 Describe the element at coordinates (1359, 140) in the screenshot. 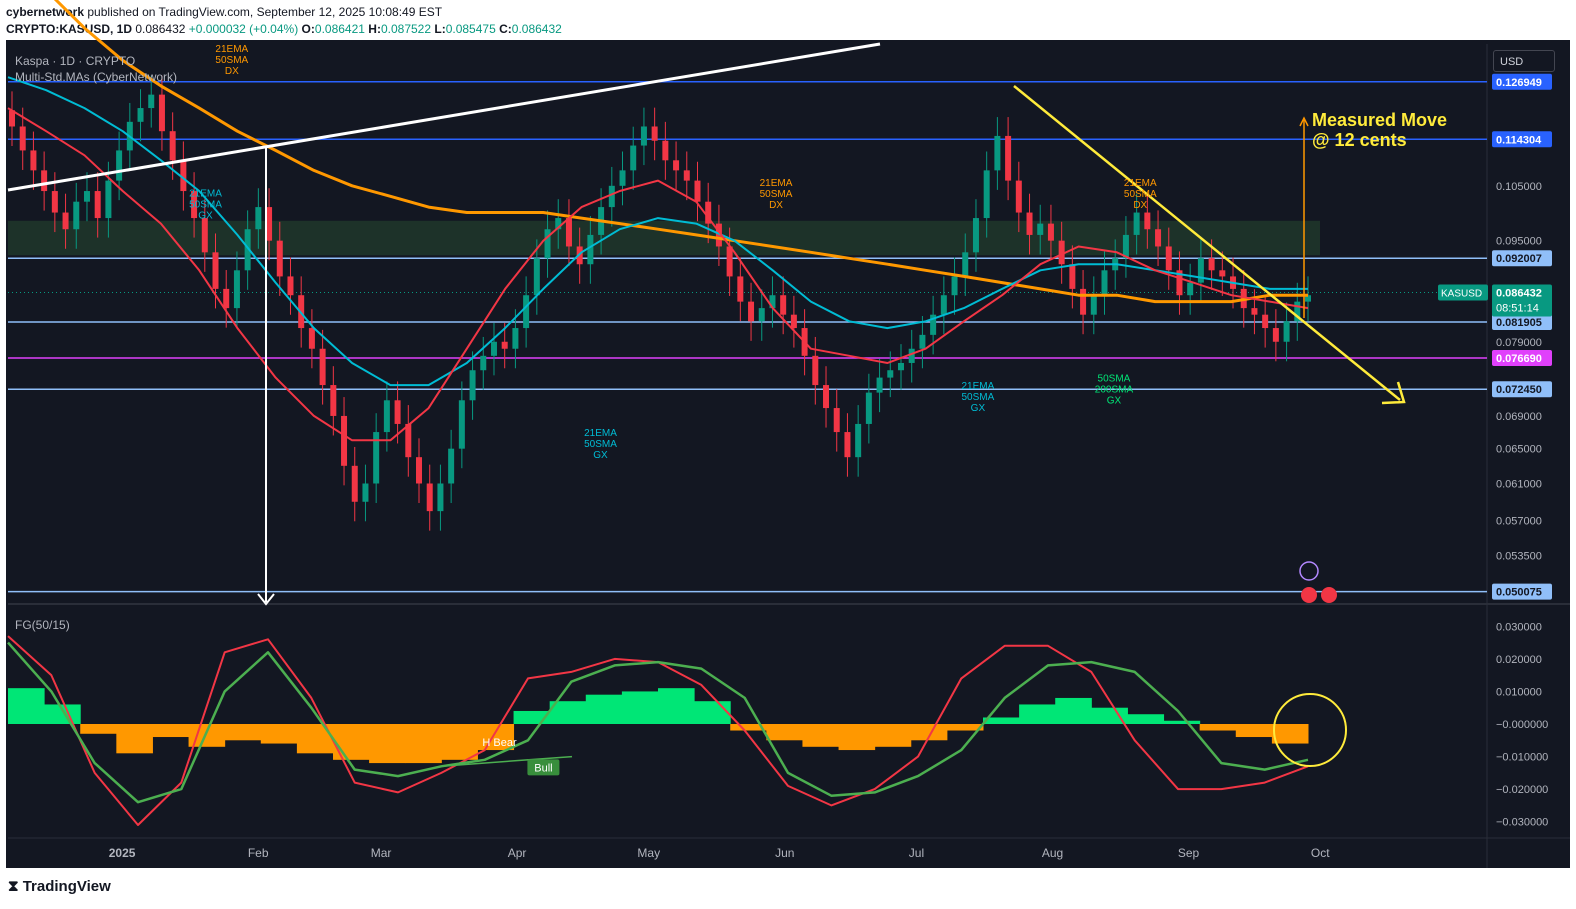

I see `measured-move-label: @ 12 cents` at that location.